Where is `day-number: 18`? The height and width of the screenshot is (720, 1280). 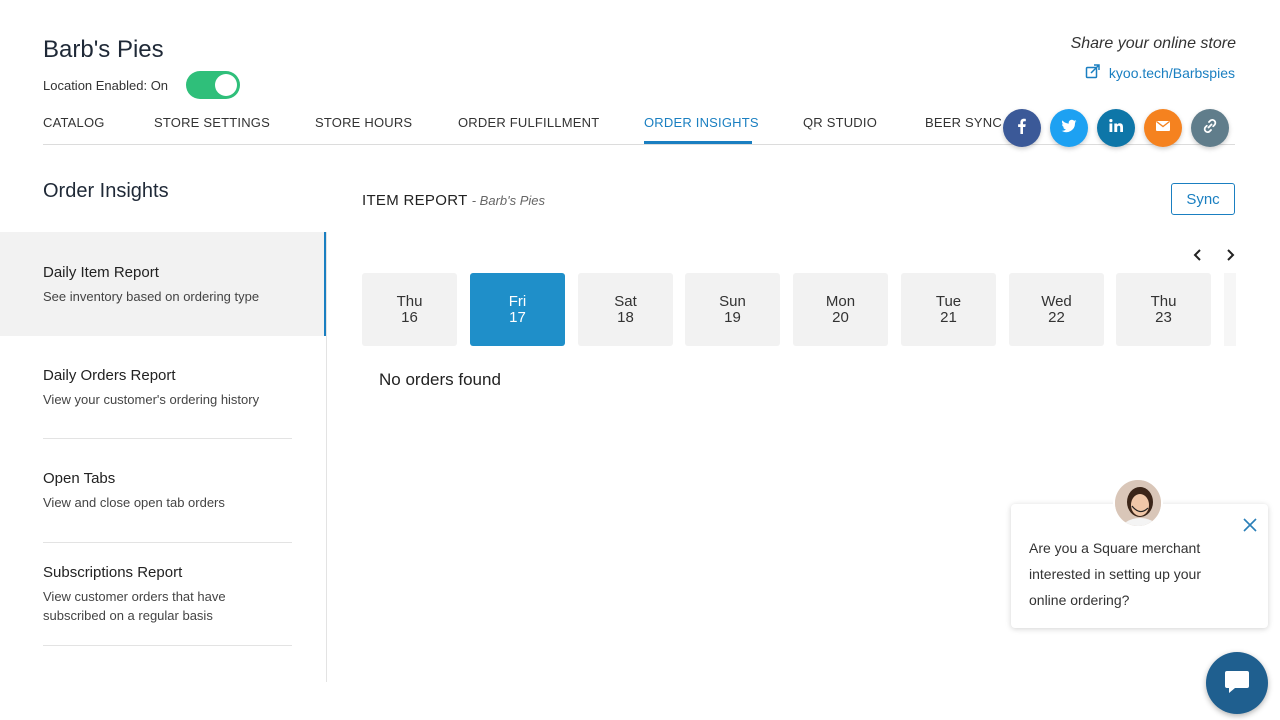
day-number: 18 is located at coordinates (625, 317).